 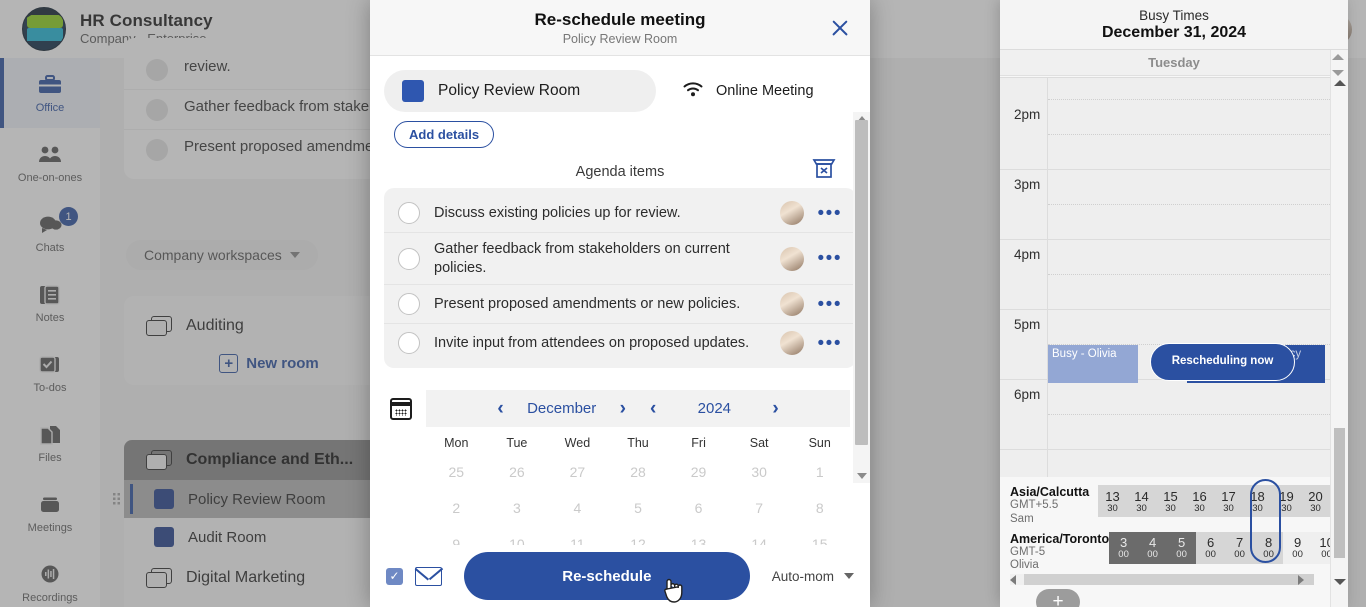 What do you see at coordinates (819, 535) in the screenshot?
I see `calendar-day: 15` at bounding box center [819, 535].